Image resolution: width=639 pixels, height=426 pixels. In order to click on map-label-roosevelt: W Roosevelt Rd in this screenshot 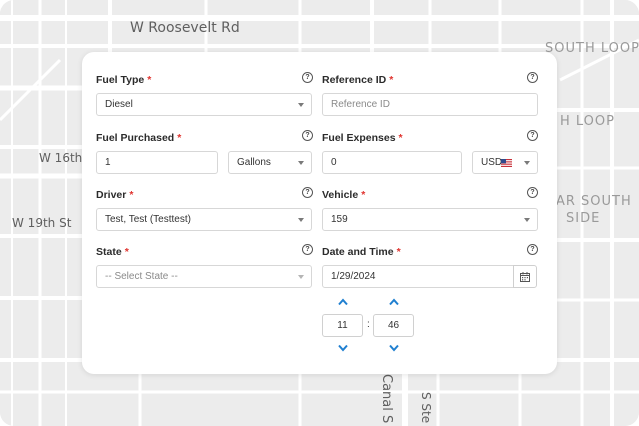, I will do `click(185, 28)`.